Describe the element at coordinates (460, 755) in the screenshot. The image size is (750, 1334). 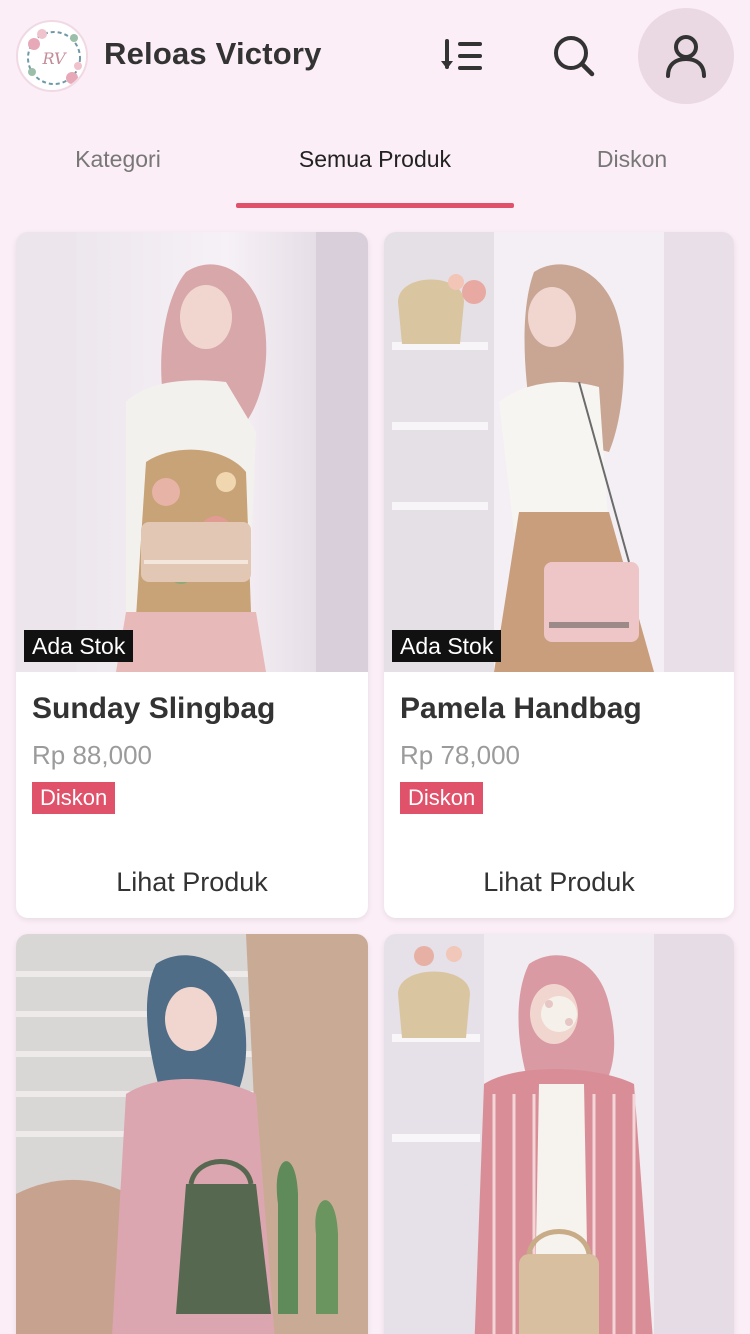
I see `product-price: Rp 78,000` at that location.